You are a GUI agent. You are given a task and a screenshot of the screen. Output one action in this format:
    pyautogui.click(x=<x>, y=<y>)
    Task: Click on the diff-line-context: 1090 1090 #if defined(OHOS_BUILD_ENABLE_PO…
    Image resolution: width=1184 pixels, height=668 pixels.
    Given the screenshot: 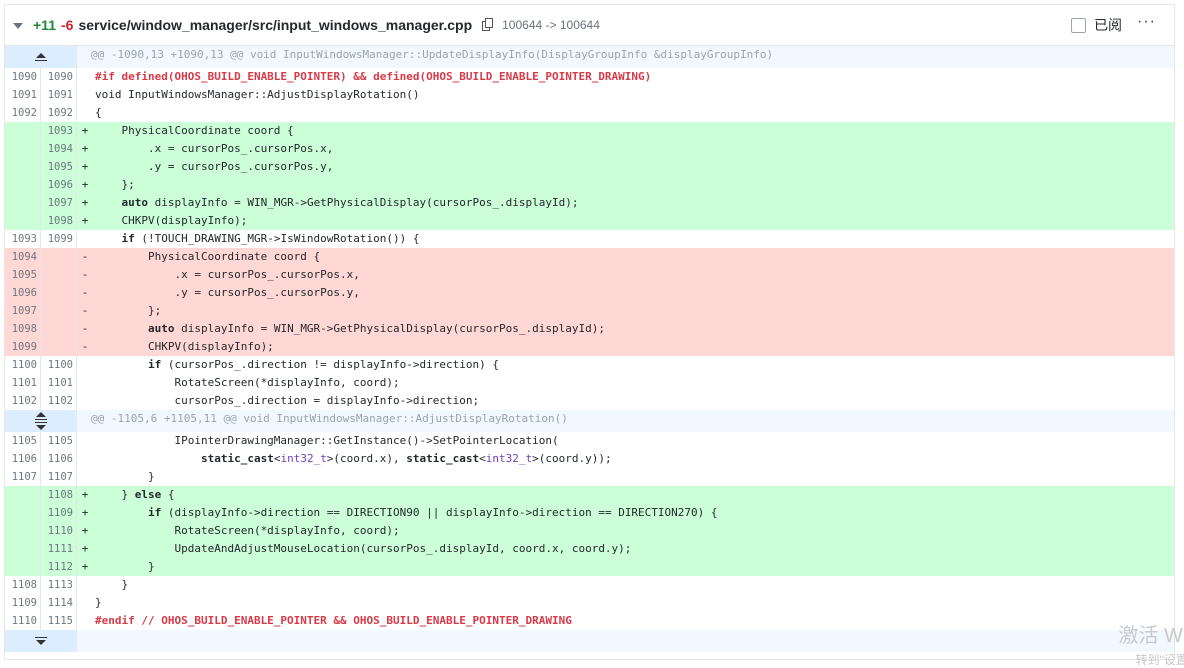 What is the action you would take?
    pyautogui.click(x=589, y=77)
    